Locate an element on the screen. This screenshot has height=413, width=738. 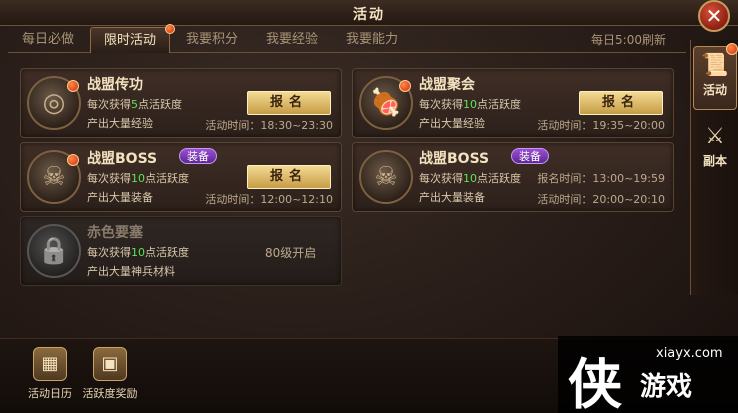
tab-daily: 每日必做 is located at coordinates (48, 40).